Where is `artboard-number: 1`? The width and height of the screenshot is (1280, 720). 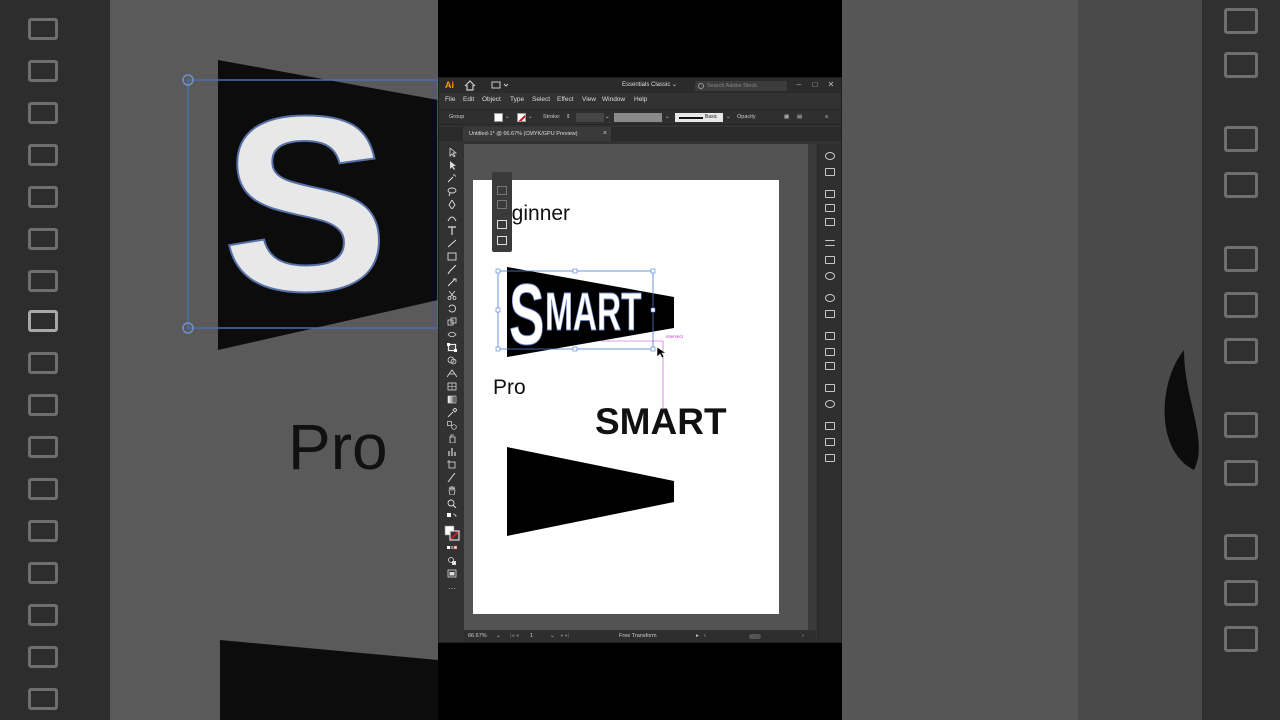 artboard-number: 1 is located at coordinates (531, 636).